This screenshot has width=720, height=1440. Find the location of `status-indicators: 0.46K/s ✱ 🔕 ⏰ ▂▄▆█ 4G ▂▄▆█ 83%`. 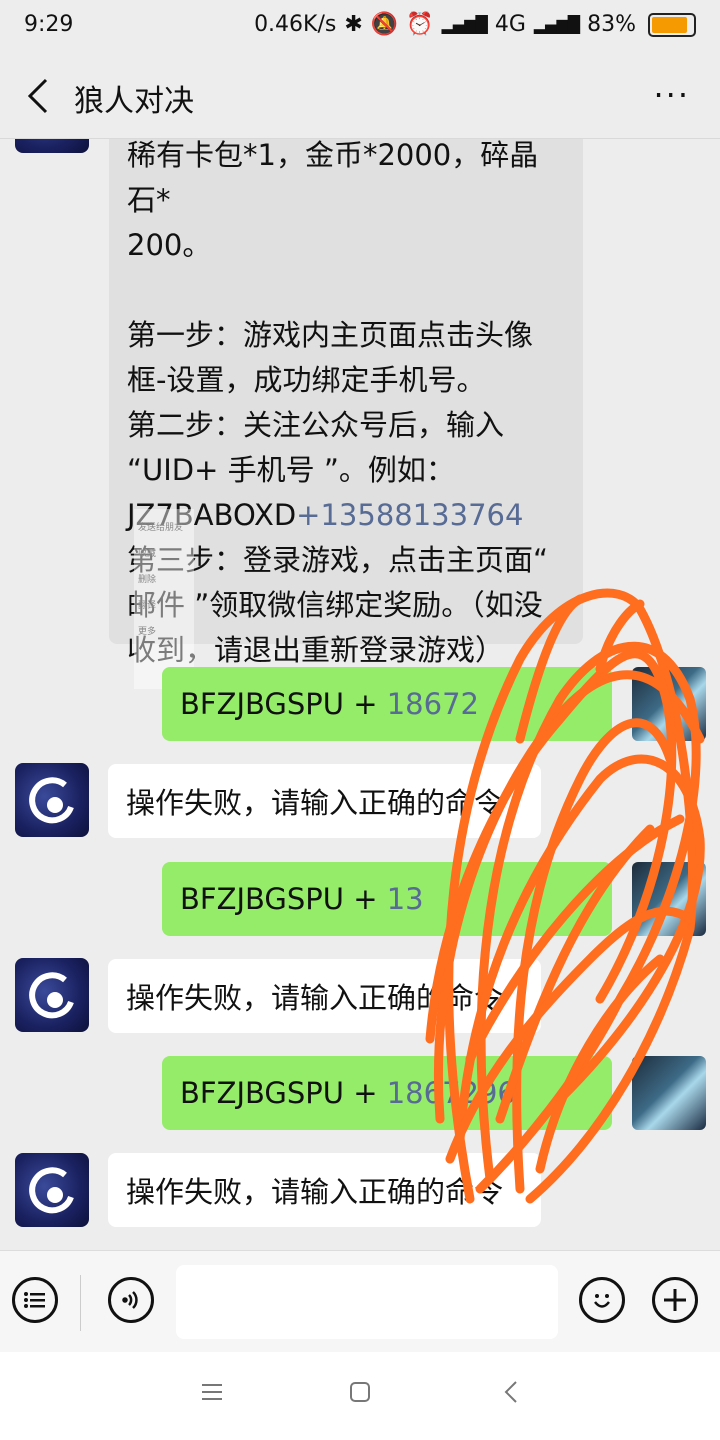

status-indicators: 0.46K/s ✱ 🔕 ⏰ ▂▄▆█ 4G ▂▄▆█ 83% is located at coordinates (475, 24).